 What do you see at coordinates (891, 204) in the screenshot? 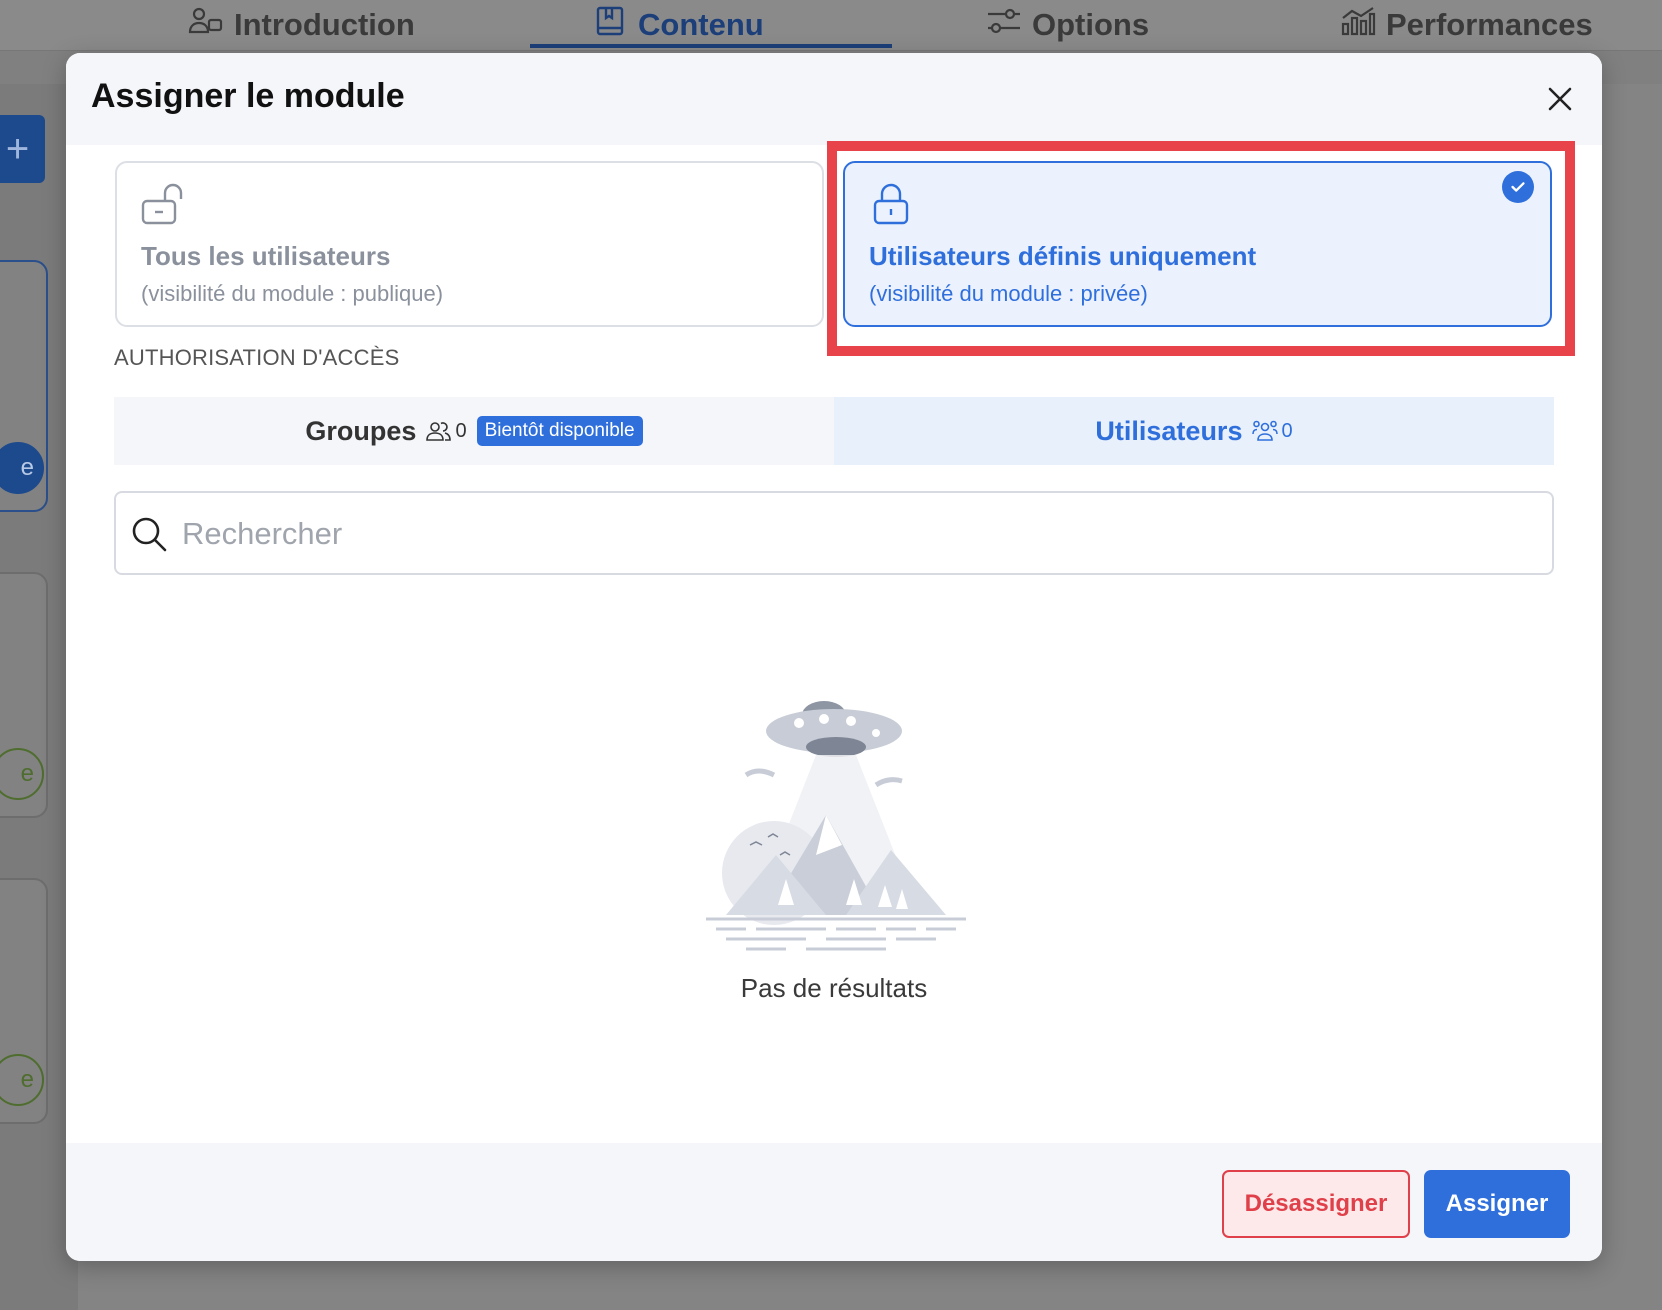
I see `locked-padlock-icon` at bounding box center [891, 204].